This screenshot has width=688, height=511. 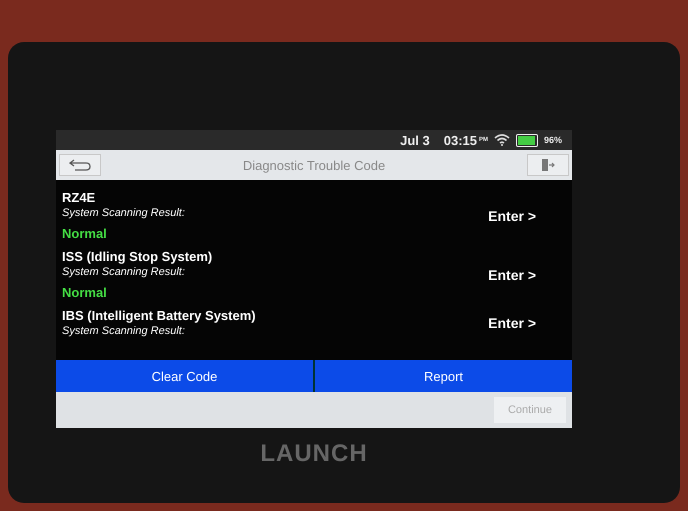 I want to click on exit-button, so click(x=547, y=165).